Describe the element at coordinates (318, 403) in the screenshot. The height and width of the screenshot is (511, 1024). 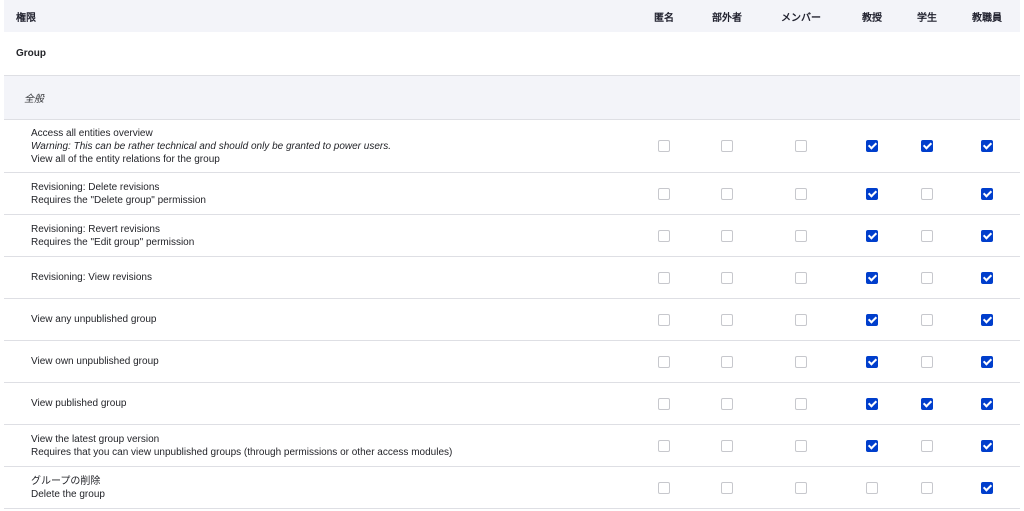
I see `permission-cell: View published group` at that location.